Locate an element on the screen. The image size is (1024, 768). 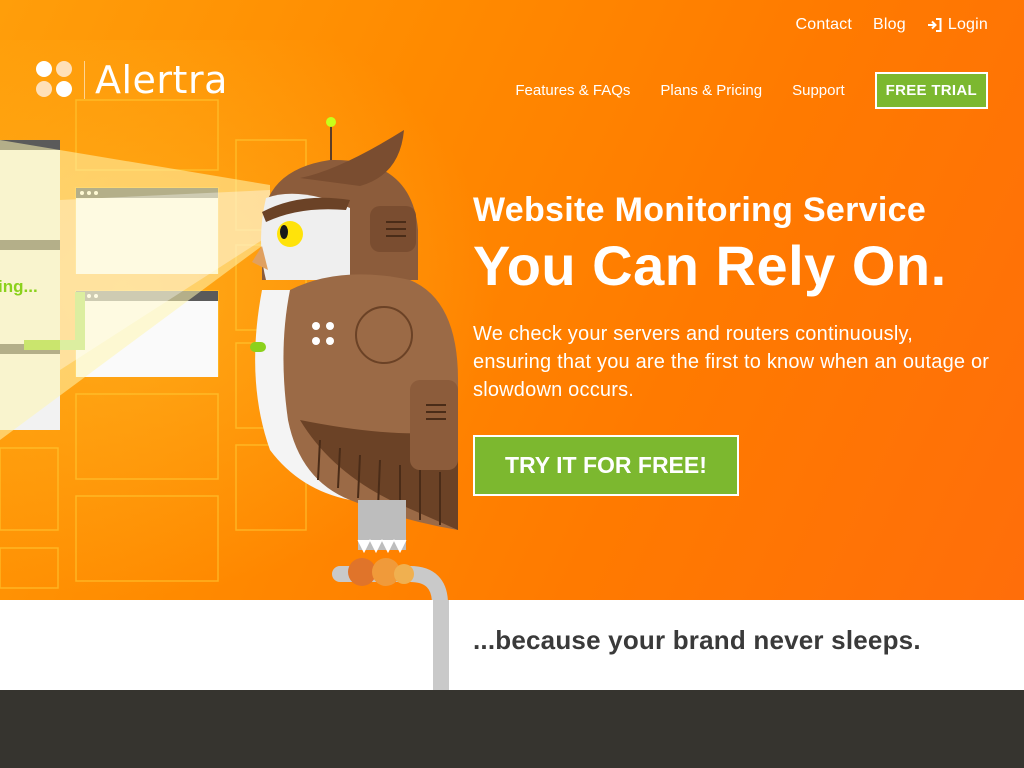
hero-headline: Website Monitoring Service is located at coordinates (700, 210).